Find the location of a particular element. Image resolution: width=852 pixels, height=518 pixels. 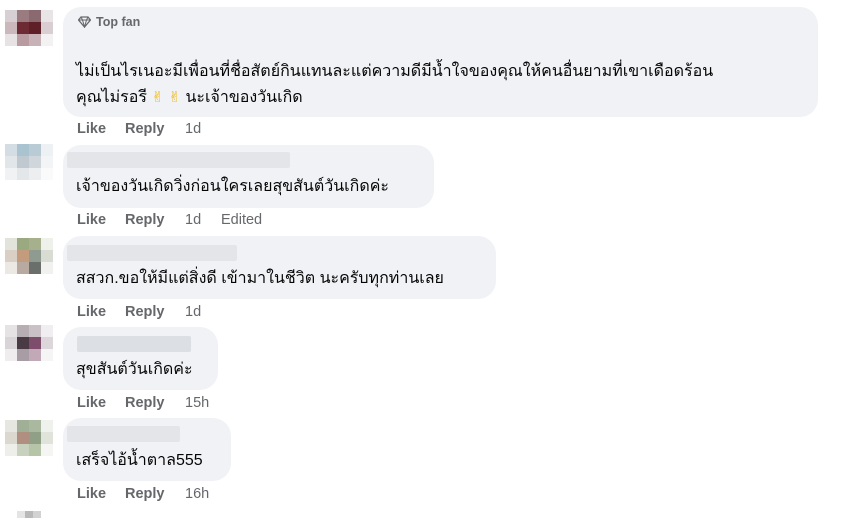

comment-actions: Like Reply 15h is located at coordinates (156, 403).